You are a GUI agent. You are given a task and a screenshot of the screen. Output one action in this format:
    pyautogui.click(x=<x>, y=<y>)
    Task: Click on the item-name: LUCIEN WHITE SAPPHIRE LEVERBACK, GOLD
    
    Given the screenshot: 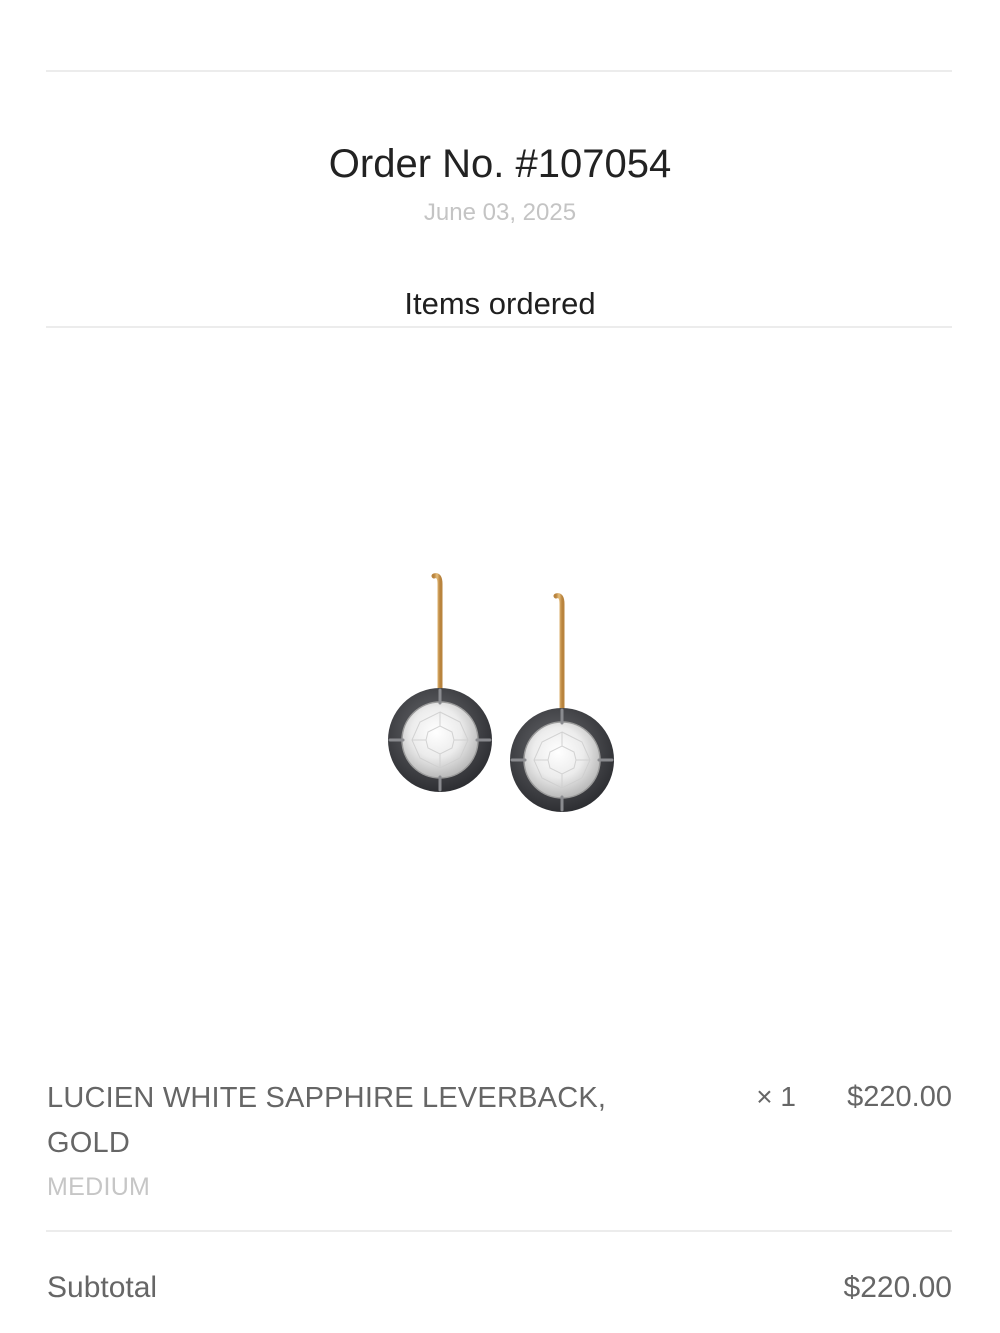 What is the action you would take?
    pyautogui.click(x=357, y=1121)
    